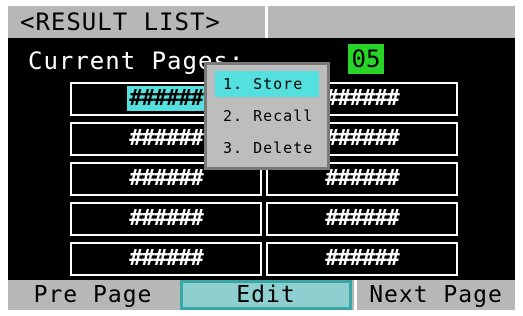 This screenshot has width=523, height=316. Describe the element at coordinates (166, 219) in the screenshot. I see `result-cell-r3-c0: ######` at that location.